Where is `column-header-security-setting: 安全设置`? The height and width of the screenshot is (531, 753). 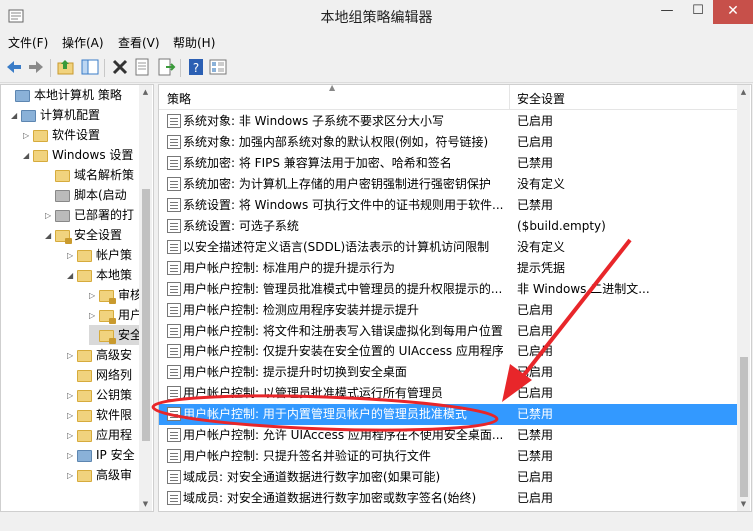 column-header-security-setting: 安全设置 is located at coordinates (541, 98).